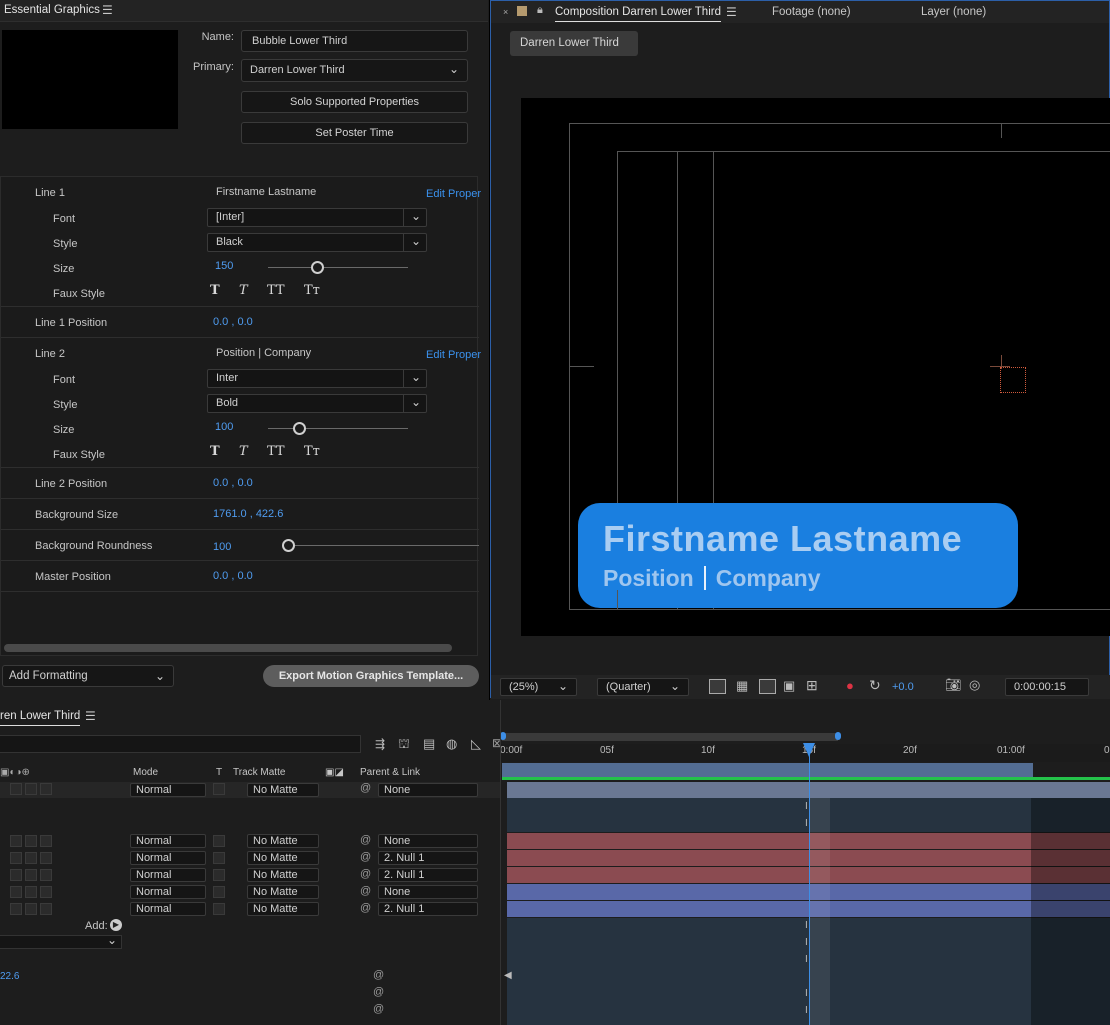  What do you see at coordinates (90, 716) in the screenshot?
I see `timeline-menu-icon: ☰` at bounding box center [90, 716].